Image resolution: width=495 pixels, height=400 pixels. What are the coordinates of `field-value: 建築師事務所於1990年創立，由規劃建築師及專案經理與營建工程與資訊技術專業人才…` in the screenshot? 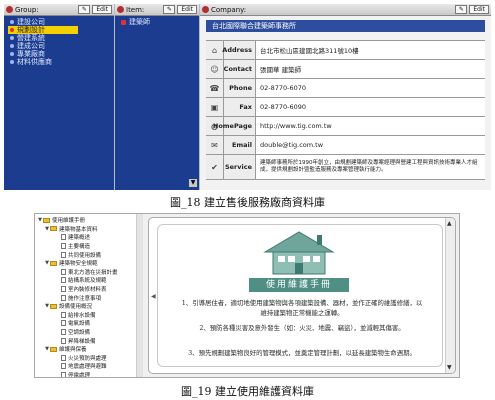 It's located at (370, 167).